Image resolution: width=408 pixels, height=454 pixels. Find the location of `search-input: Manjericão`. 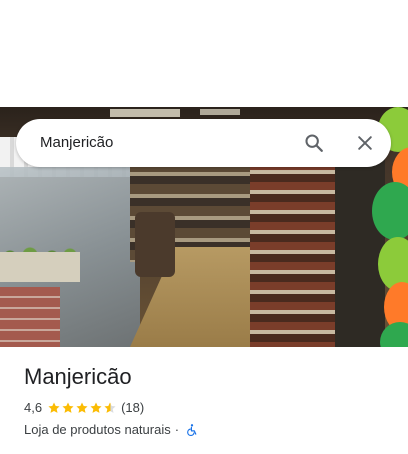

search-input: Manjericão is located at coordinates (76, 143).